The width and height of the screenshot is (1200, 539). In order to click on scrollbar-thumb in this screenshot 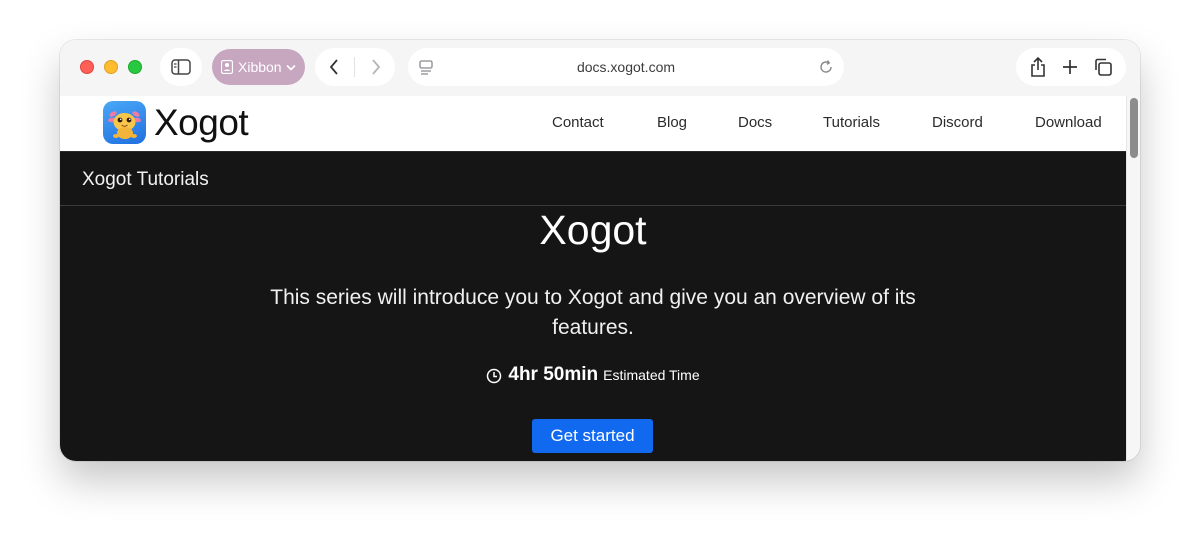, I will do `click(1134, 128)`.